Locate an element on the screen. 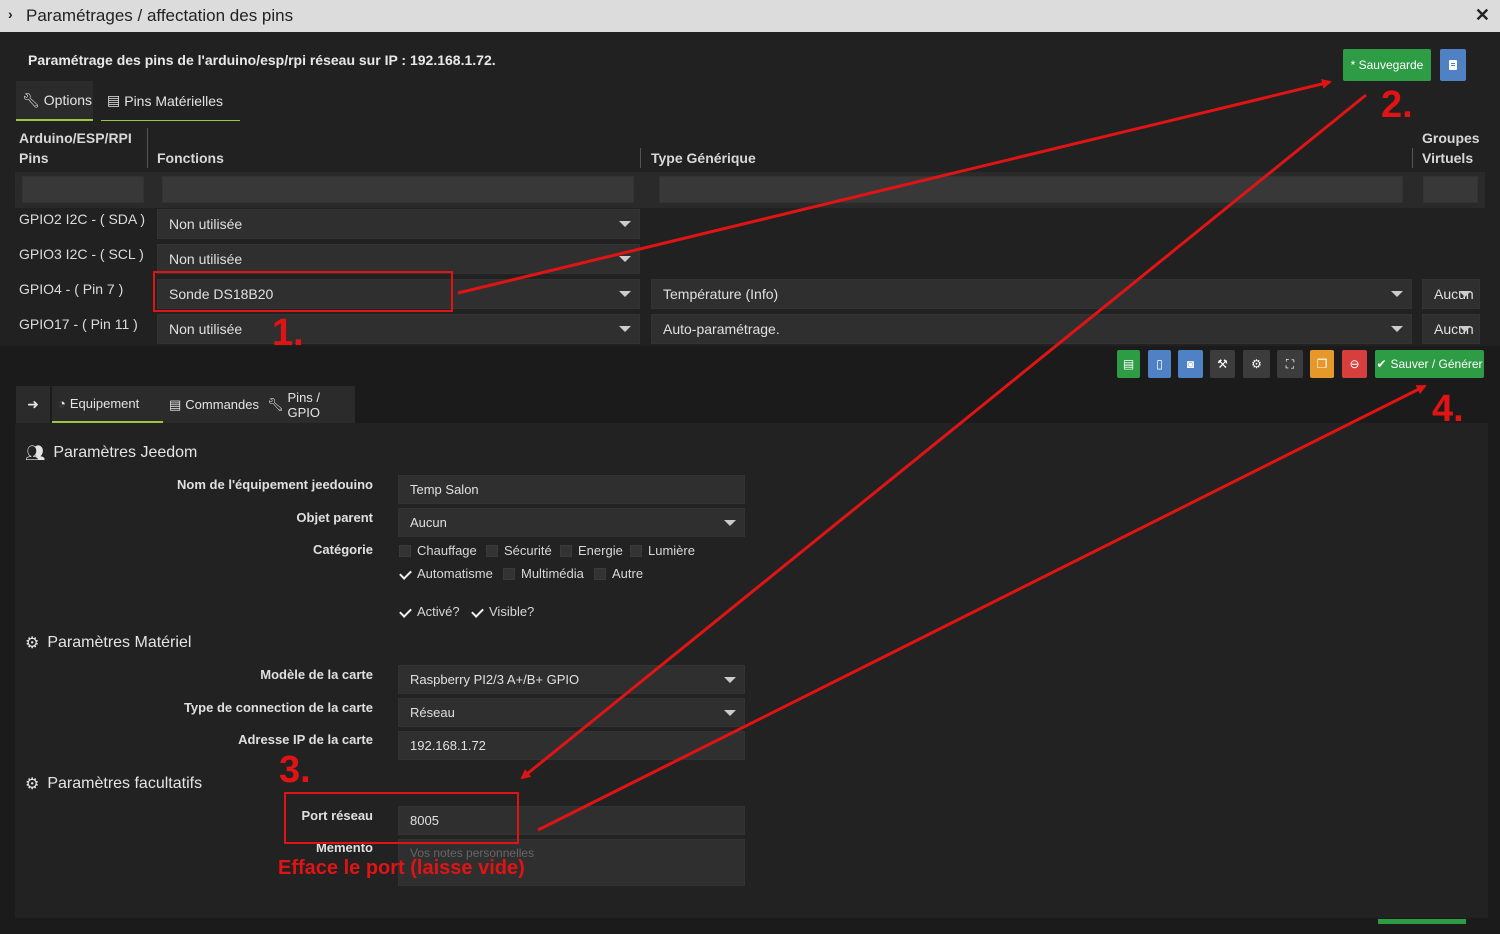 The height and width of the screenshot is (934, 1500). annotation-step-3: 3. is located at coordinates (295, 770).